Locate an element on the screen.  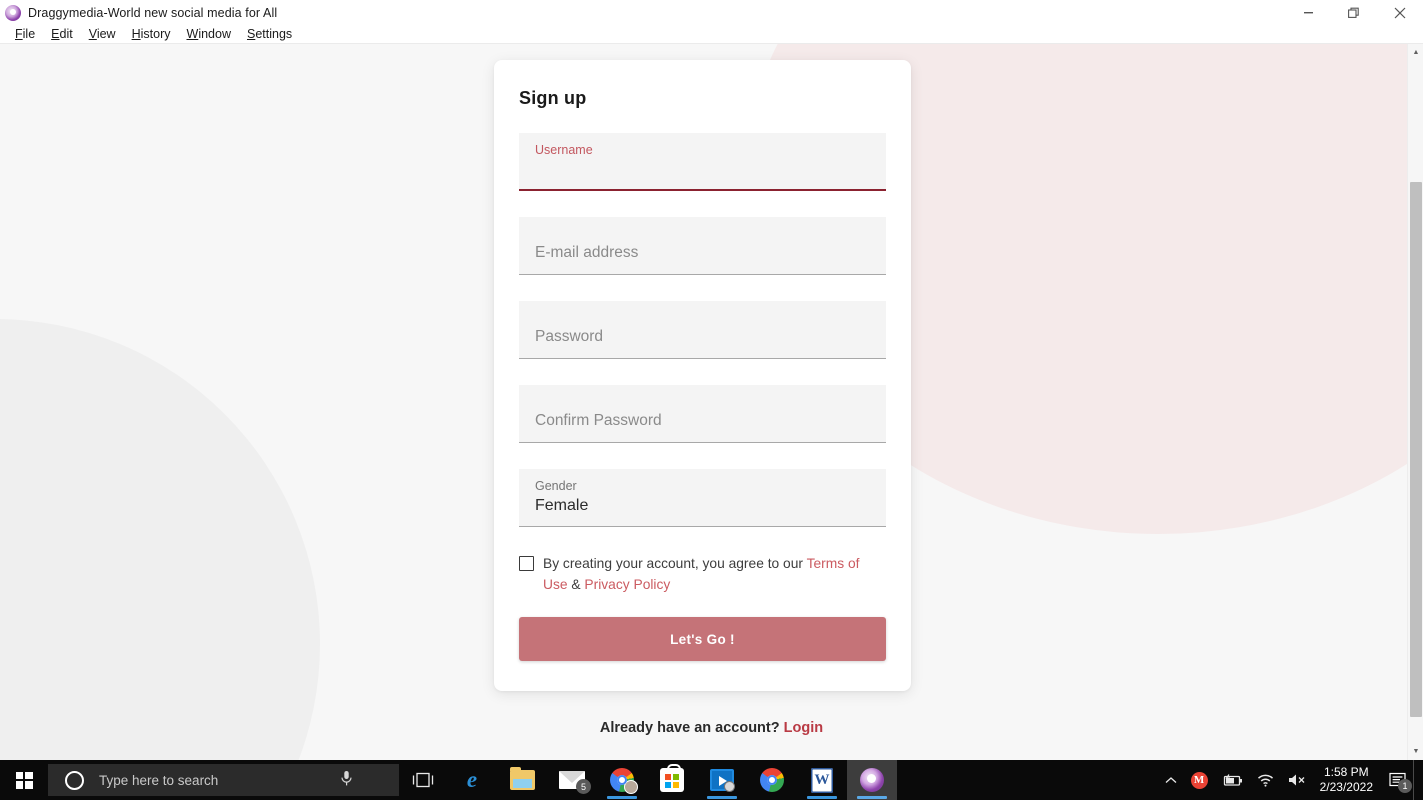
menu-accel: F is located at coordinates (19, 34).